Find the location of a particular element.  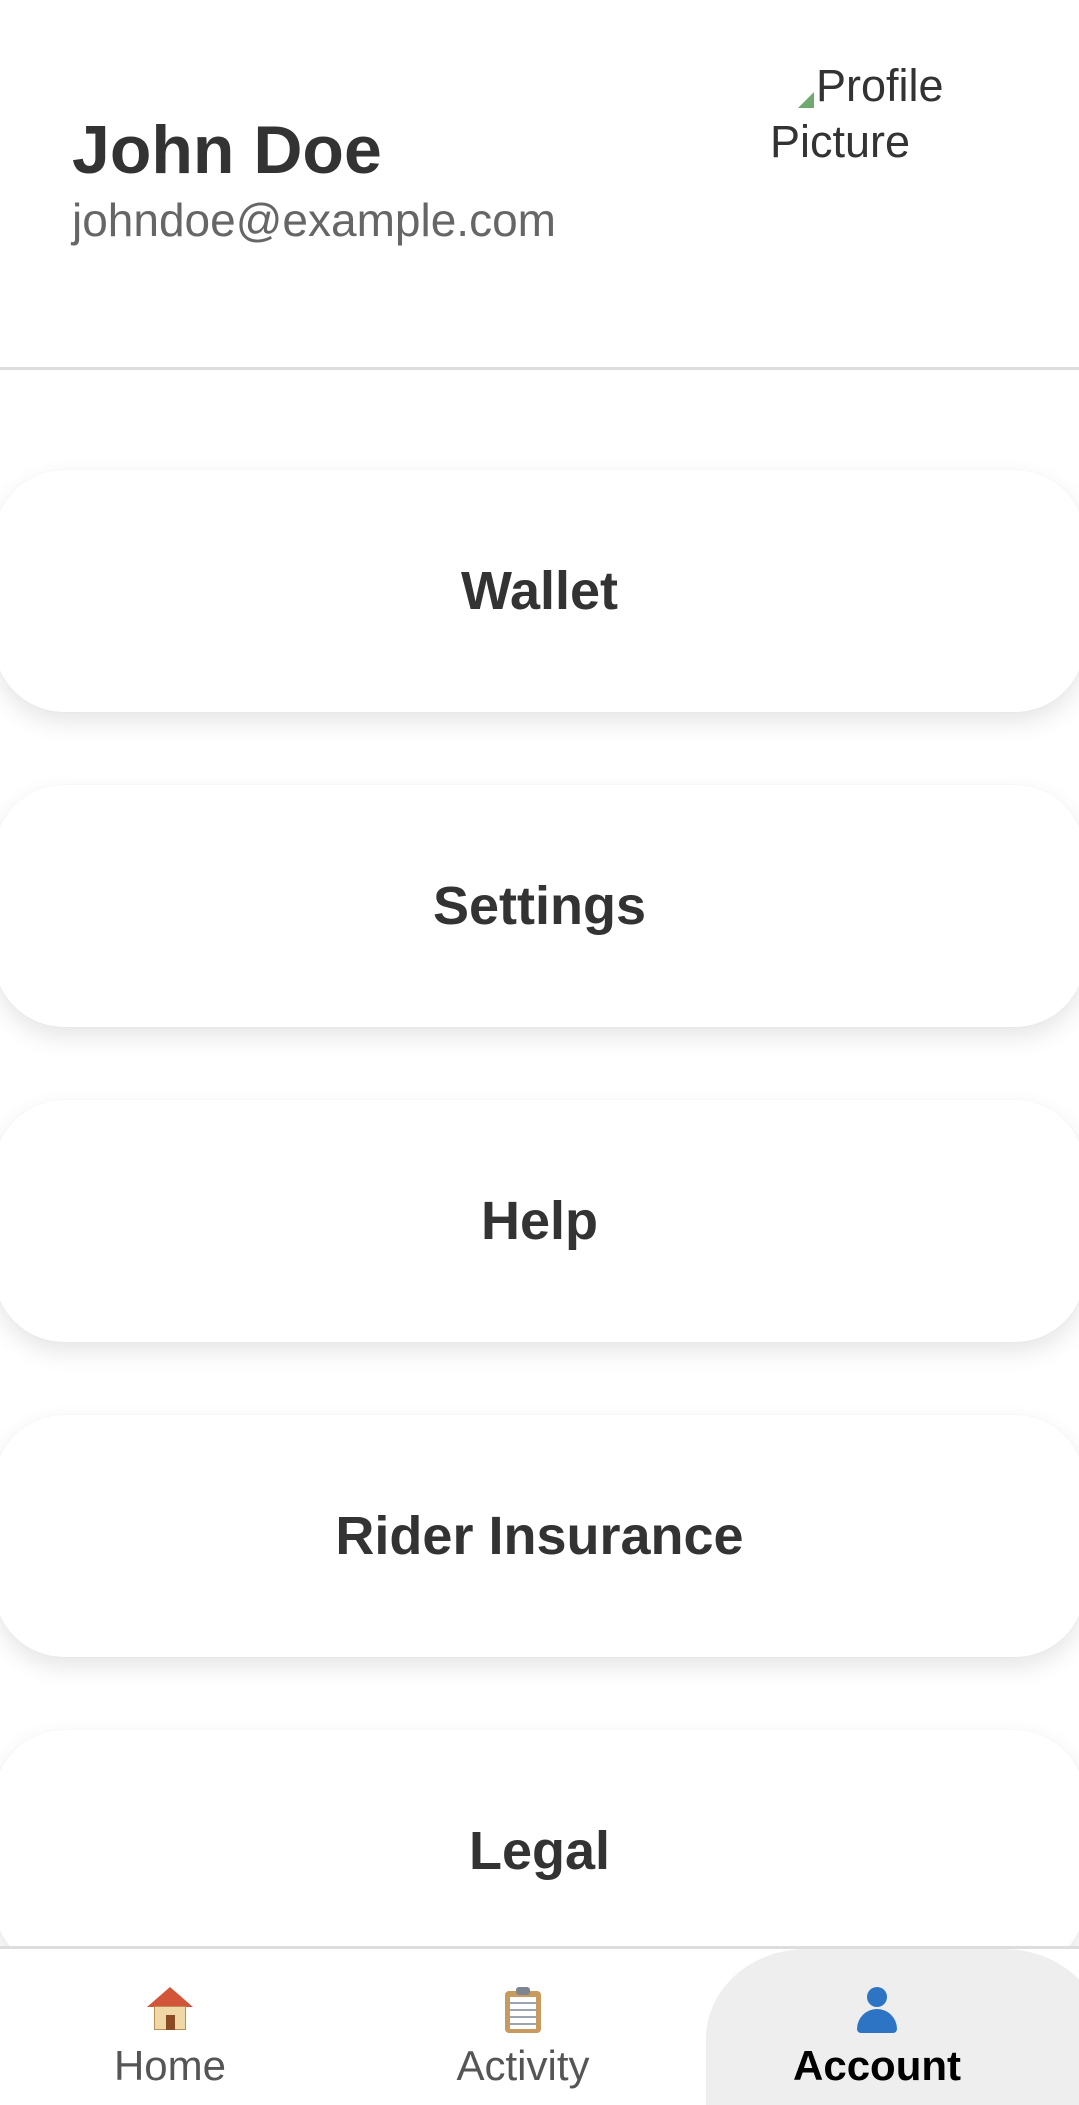

avatar-alt-text: Profile Picture is located at coordinates (857, 113).